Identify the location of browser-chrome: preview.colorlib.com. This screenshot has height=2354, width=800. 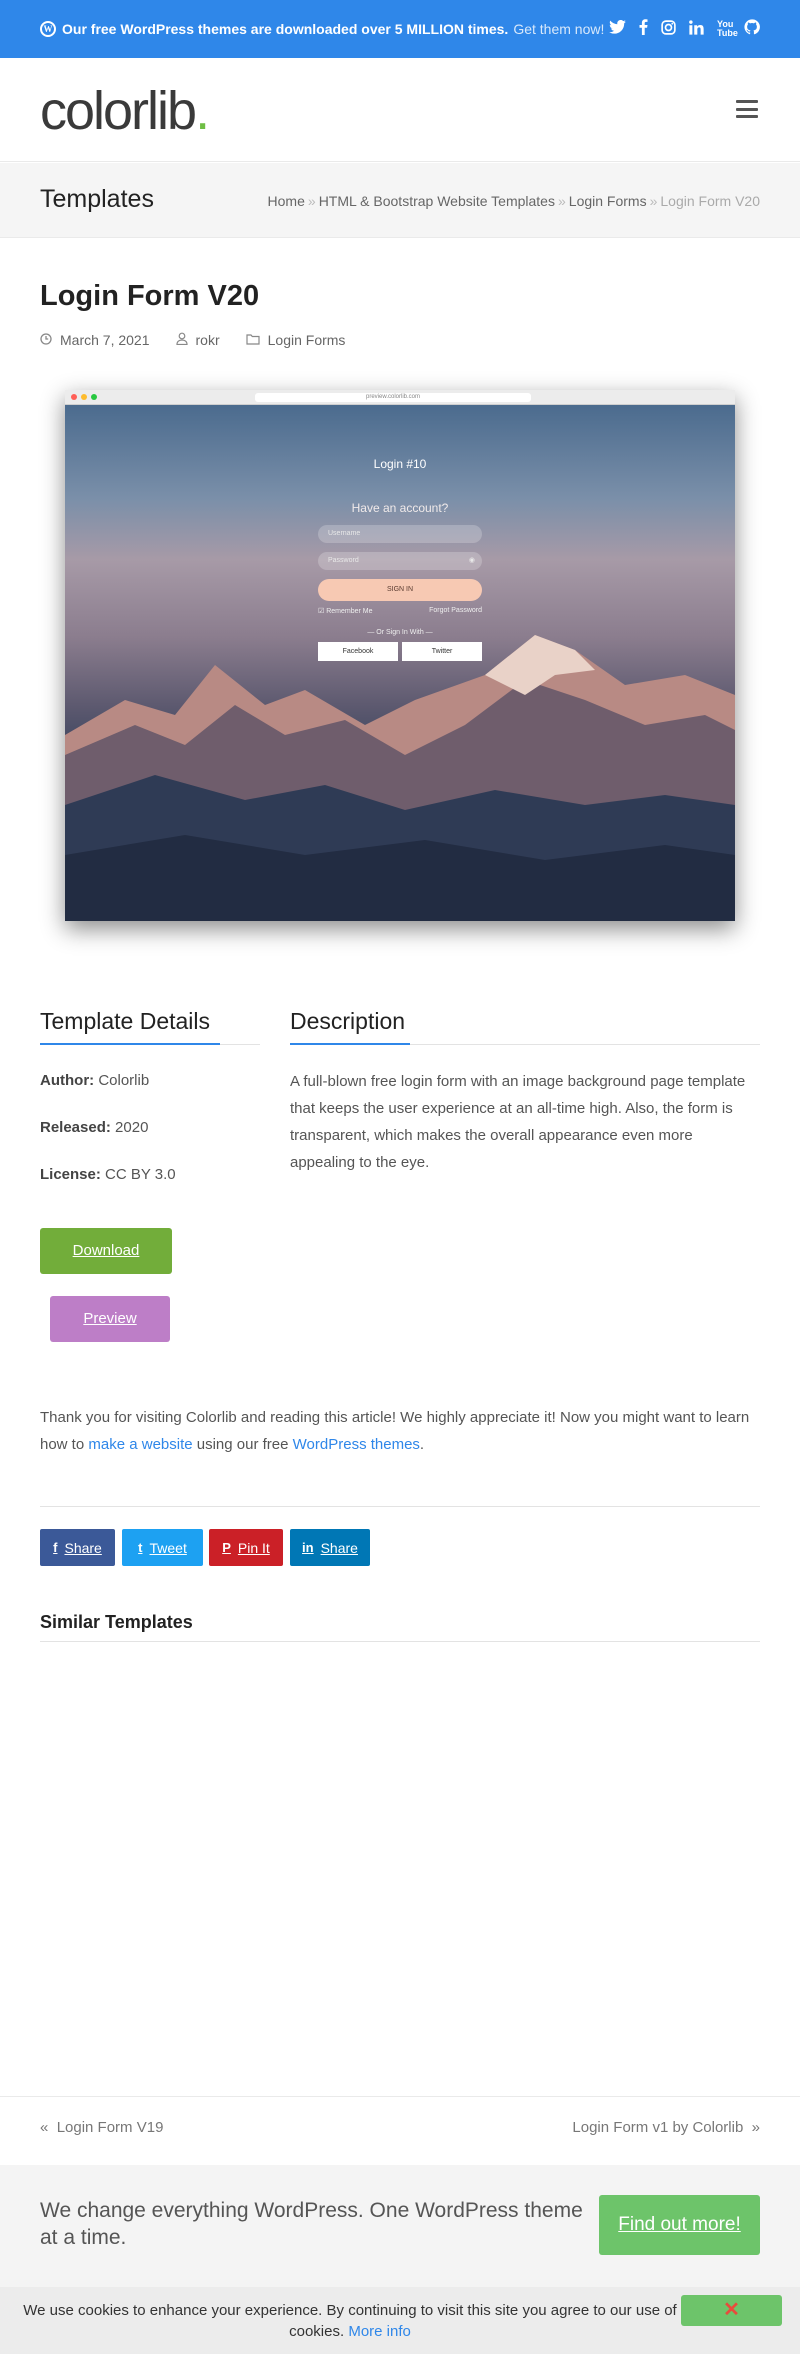
(400, 397).